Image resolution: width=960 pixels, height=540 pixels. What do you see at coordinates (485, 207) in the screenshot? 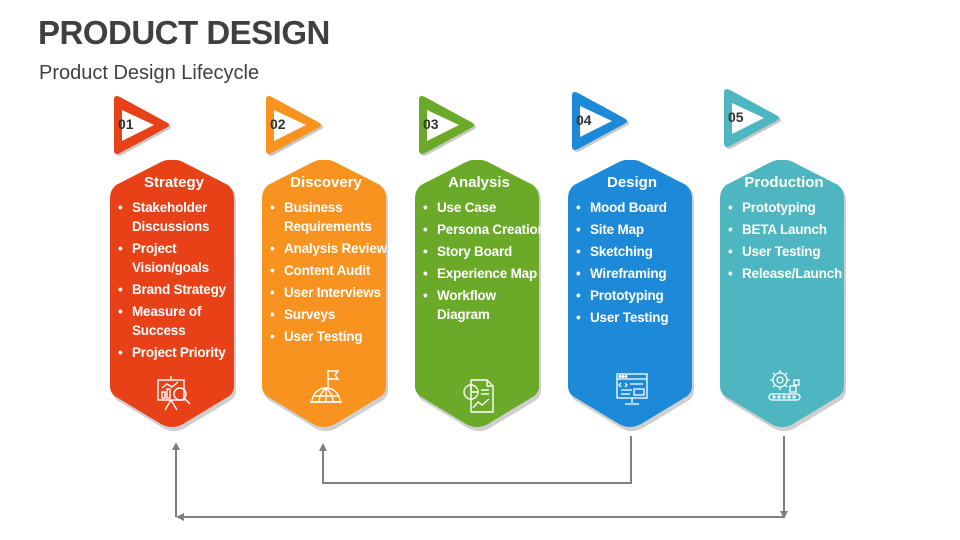
I see `list-item: Use Case` at bounding box center [485, 207].